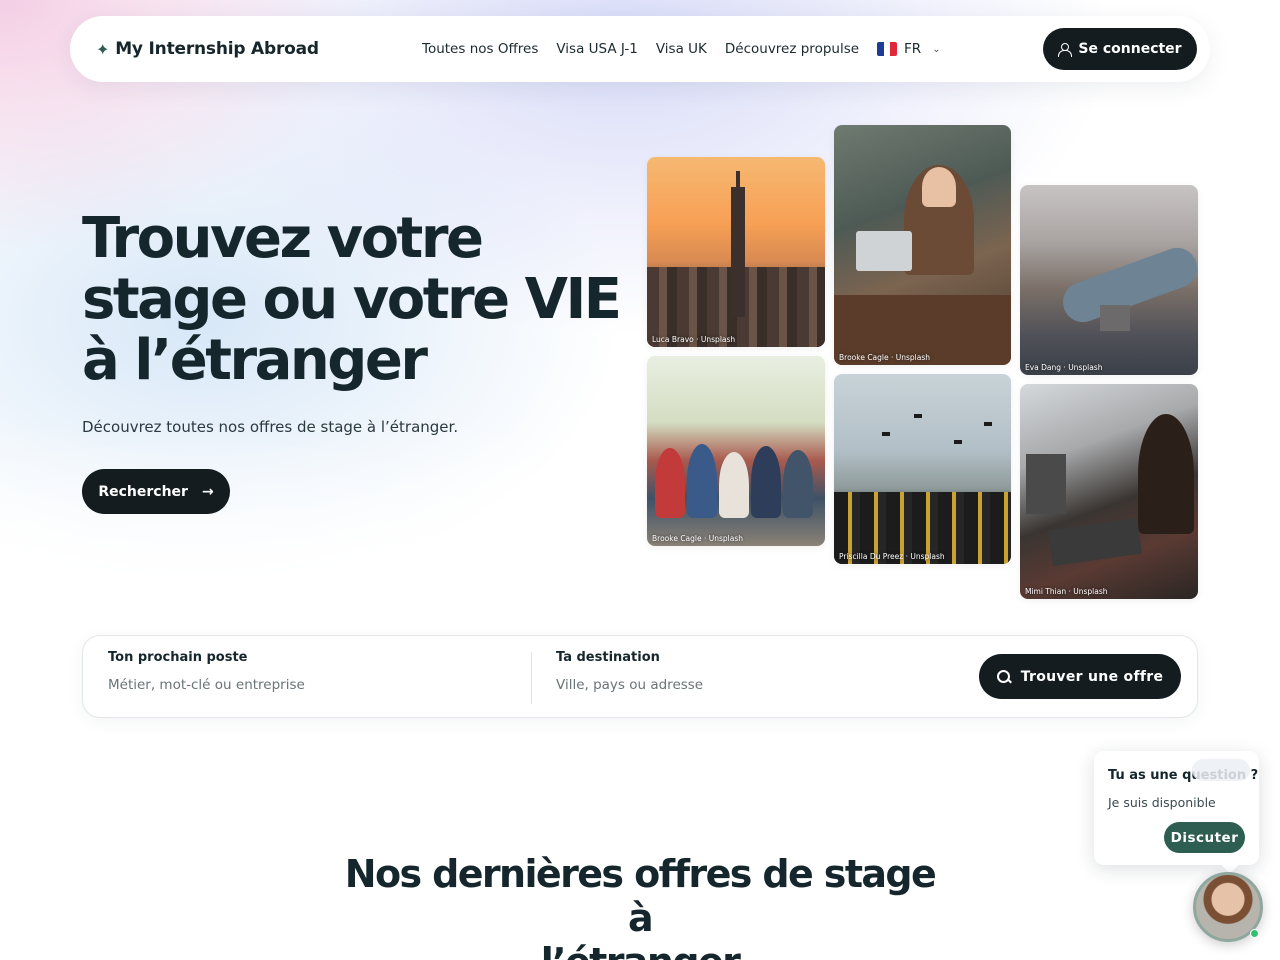  I want to click on photo-new-york: Luca Bravo · Unsplash, so click(736, 252).